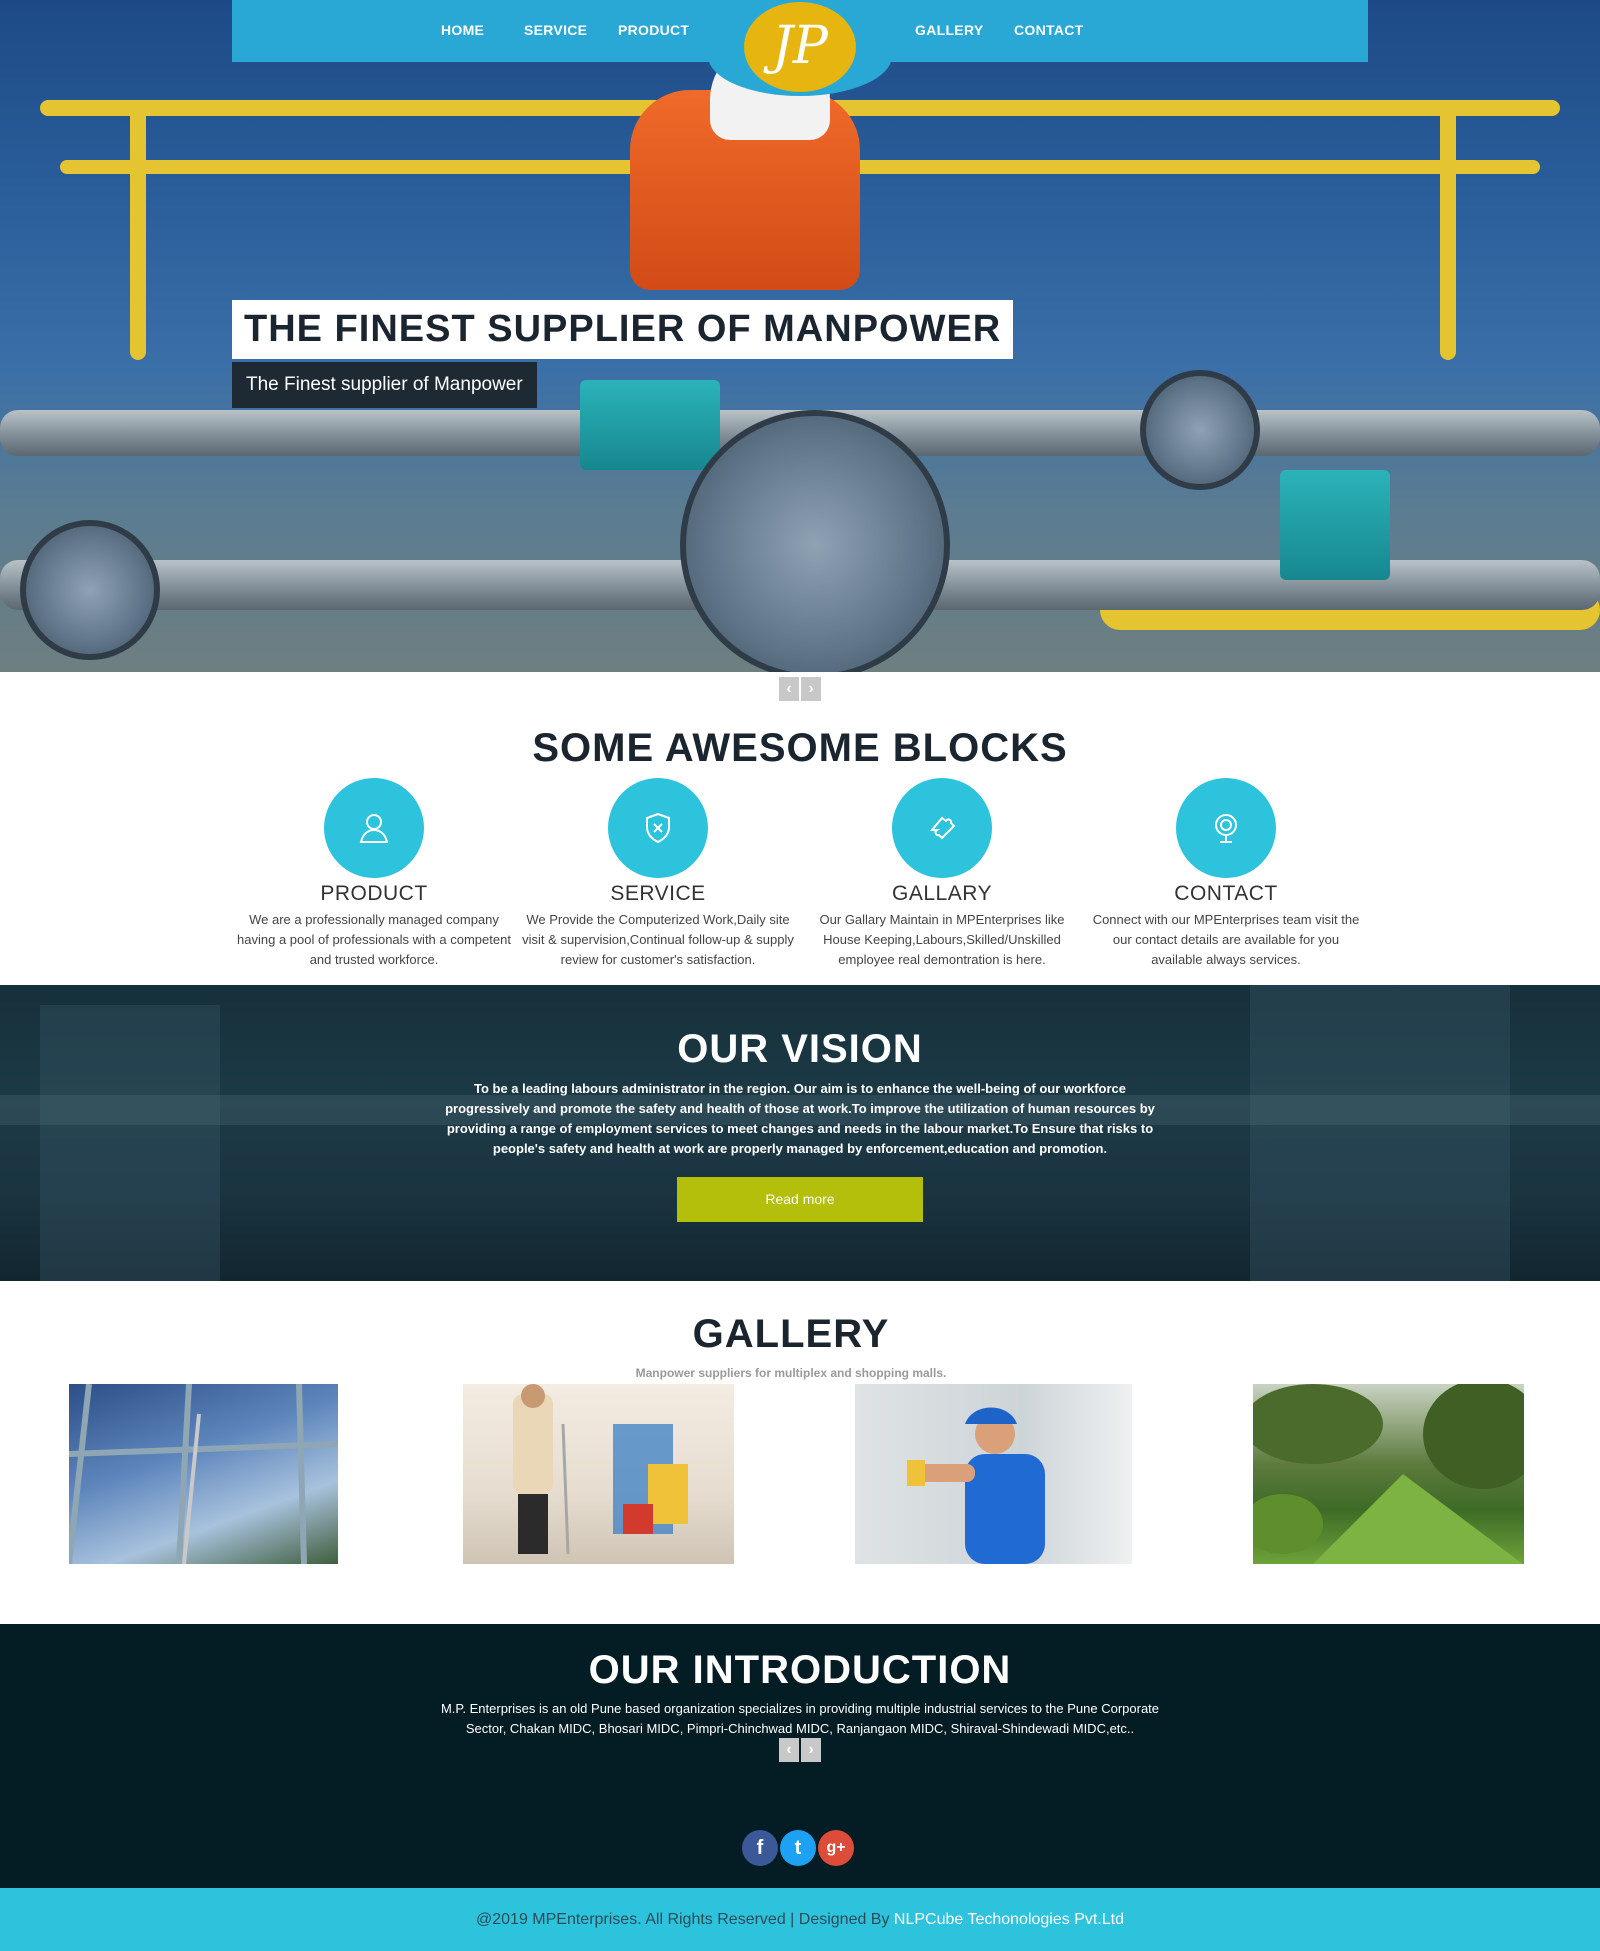  I want to click on gallery-image-housekeeping, so click(598, 1474).